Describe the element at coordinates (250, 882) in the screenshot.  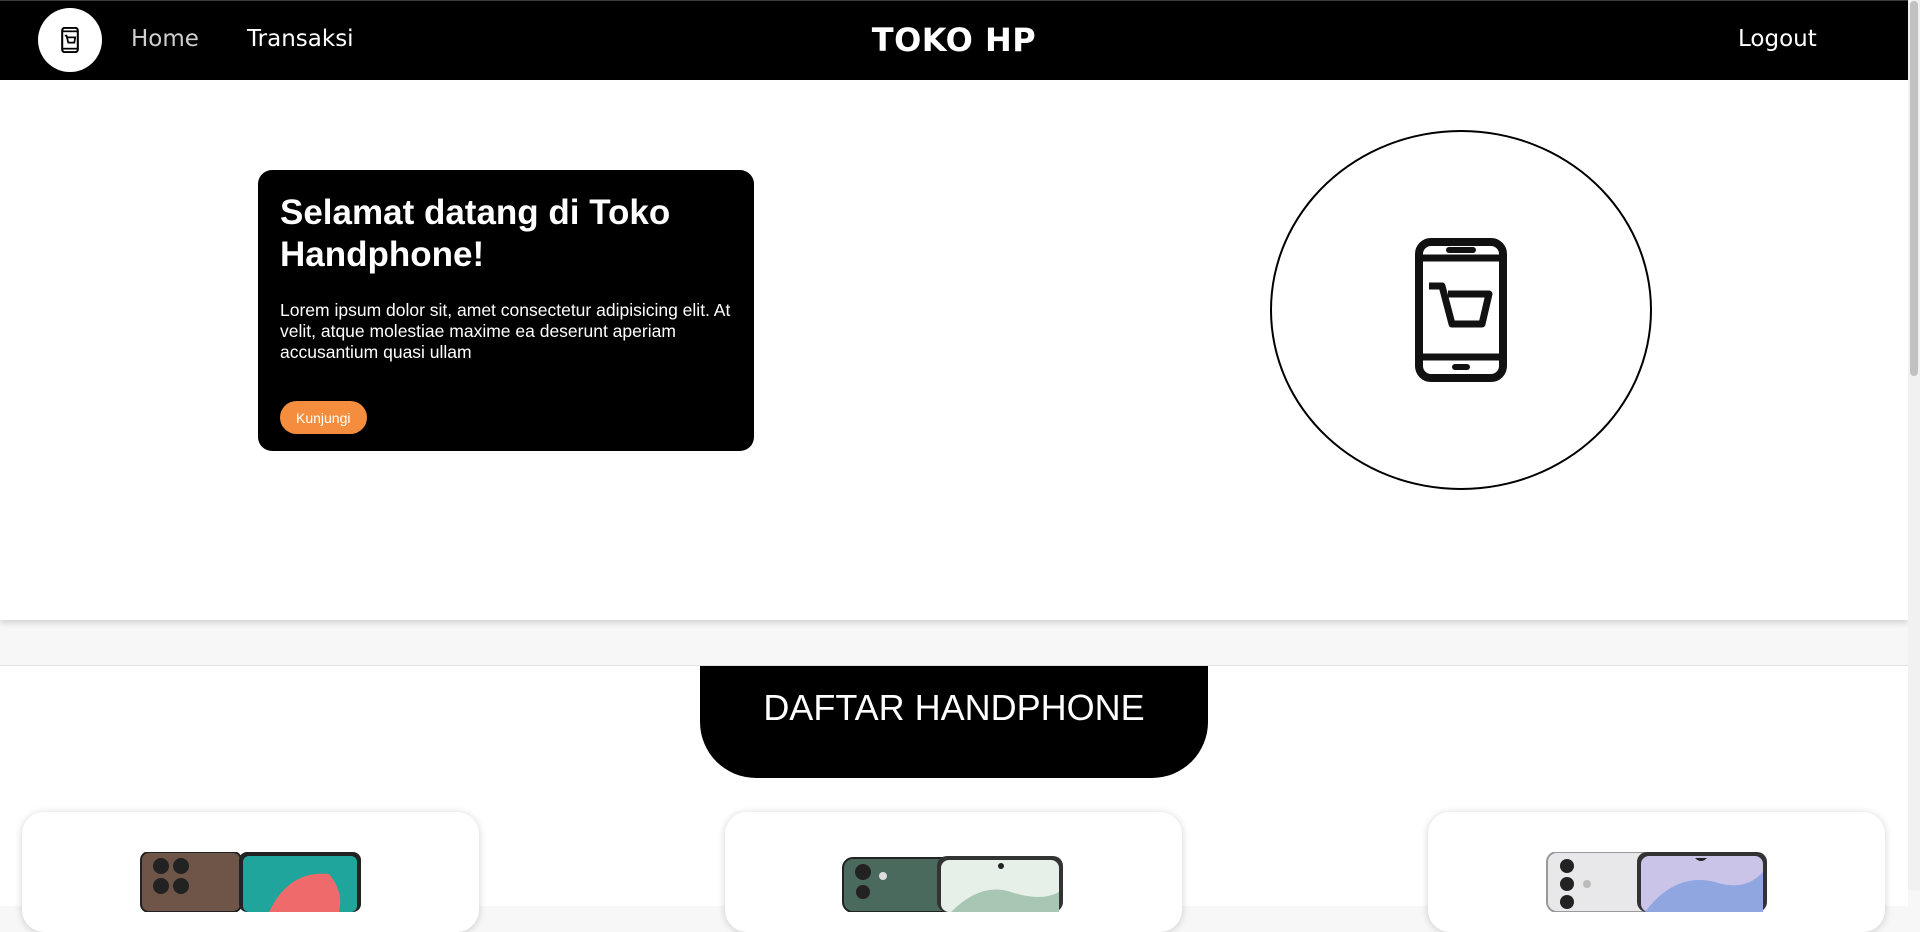
I see `phone-brown` at that location.